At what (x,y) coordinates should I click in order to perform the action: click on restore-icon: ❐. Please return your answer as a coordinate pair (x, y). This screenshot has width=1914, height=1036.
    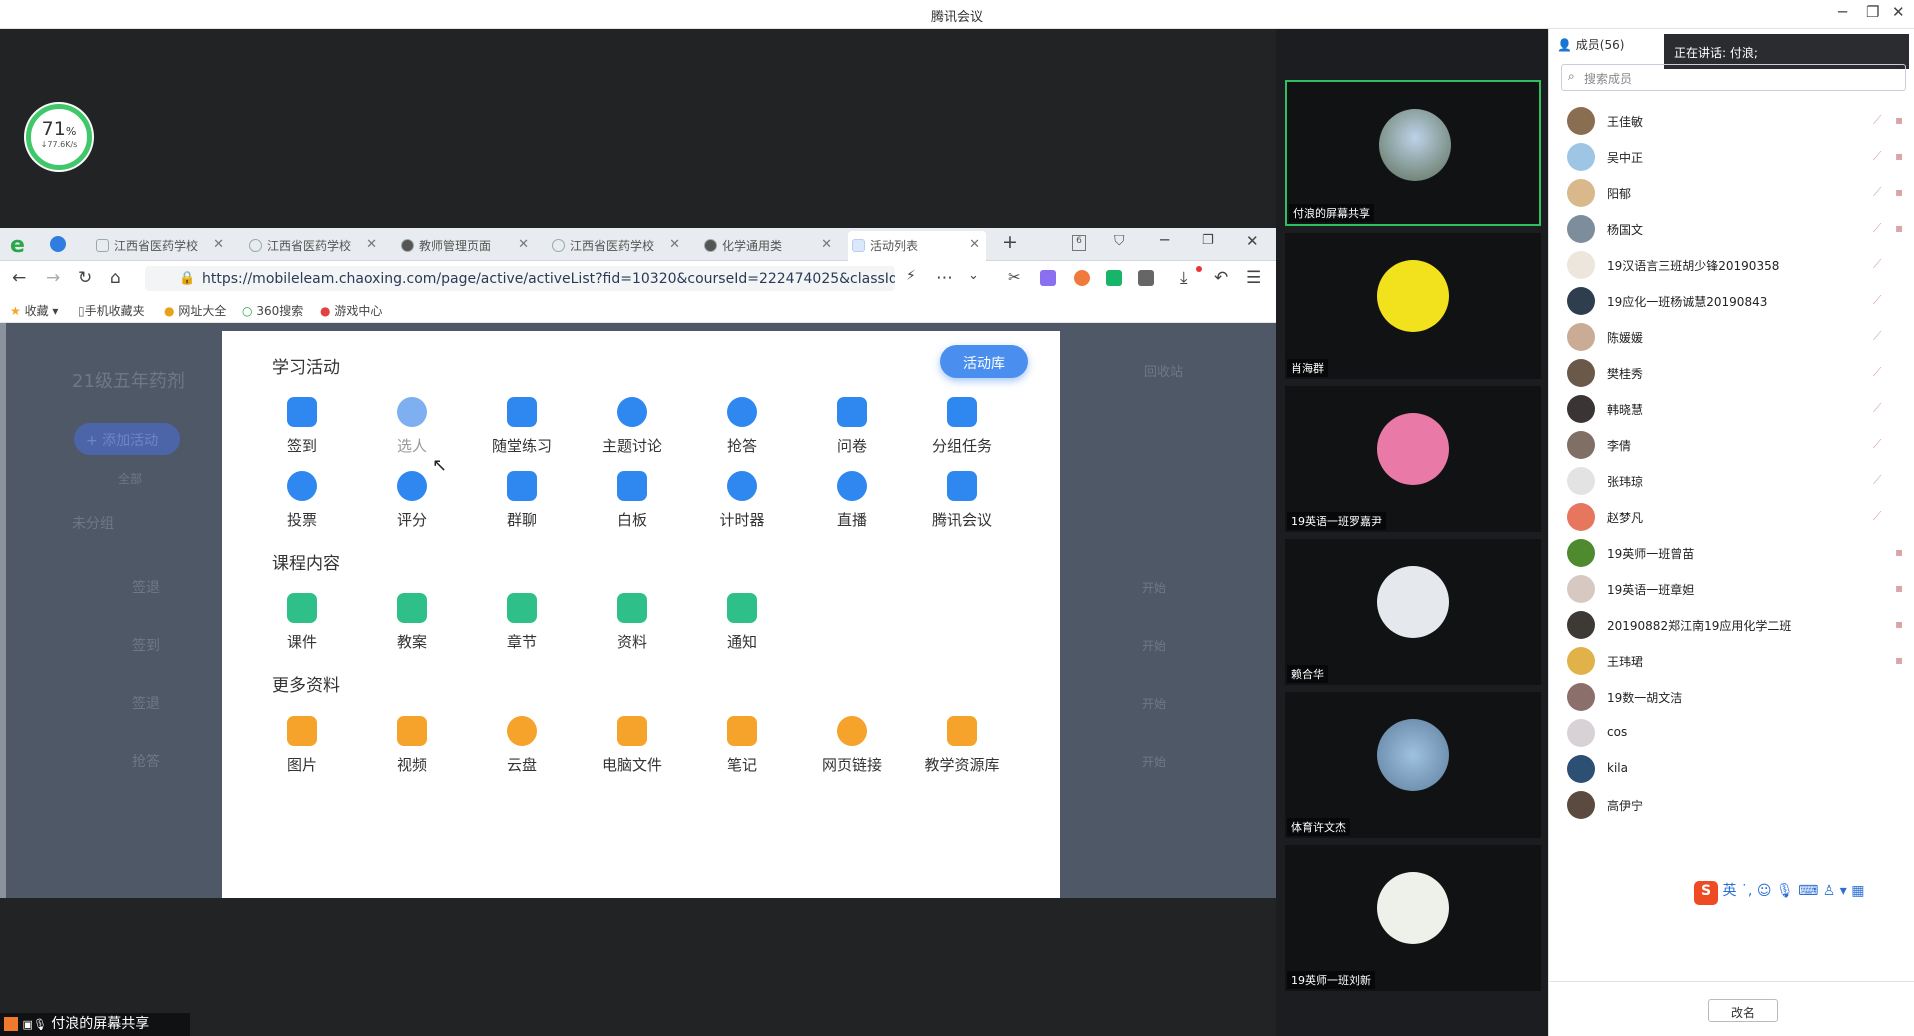
    Looking at the image, I should click on (1208, 240).